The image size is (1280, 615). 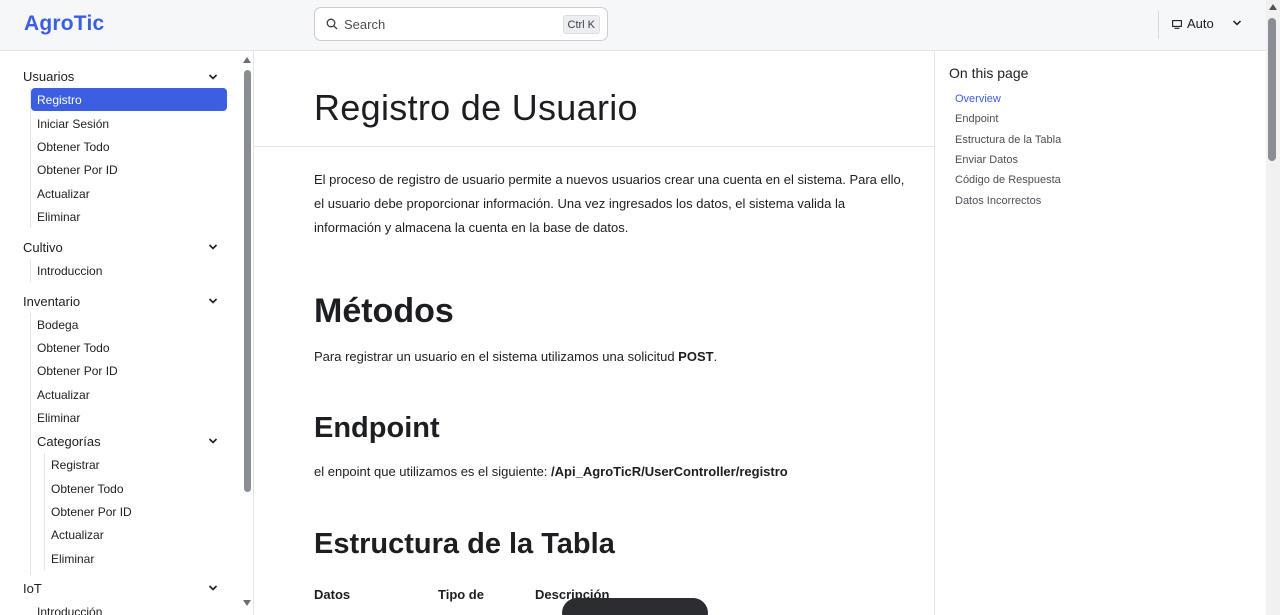 What do you see at coordinates (715, 356) in the screenshot?
I see `metodos-suffix: .` at bounding box center [715, 356].